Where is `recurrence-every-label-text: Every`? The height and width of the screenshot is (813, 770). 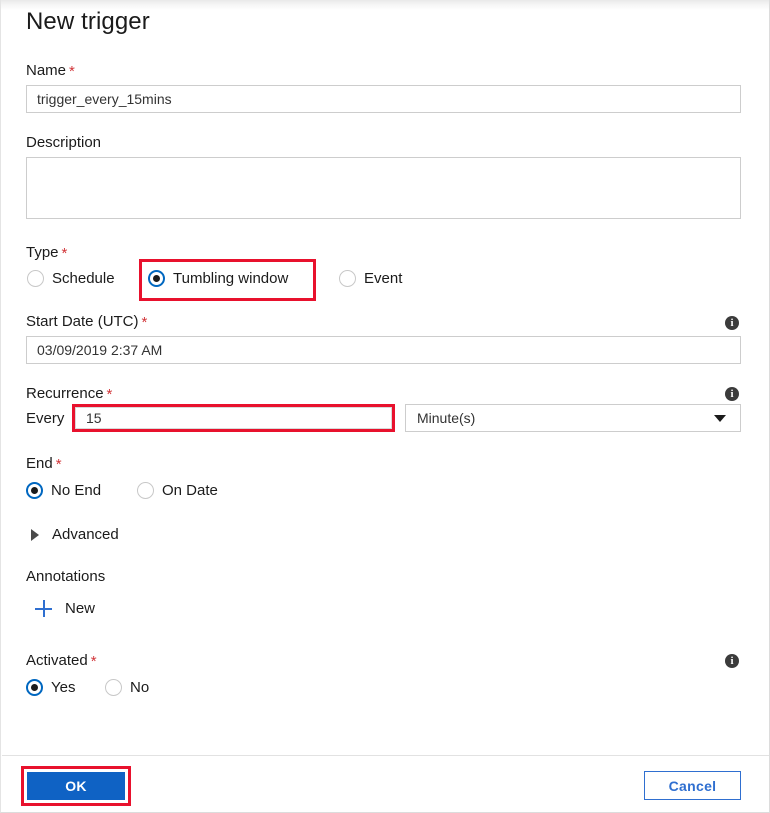
recurrence-every-label-text: Every is located at coordinates (45, 418).